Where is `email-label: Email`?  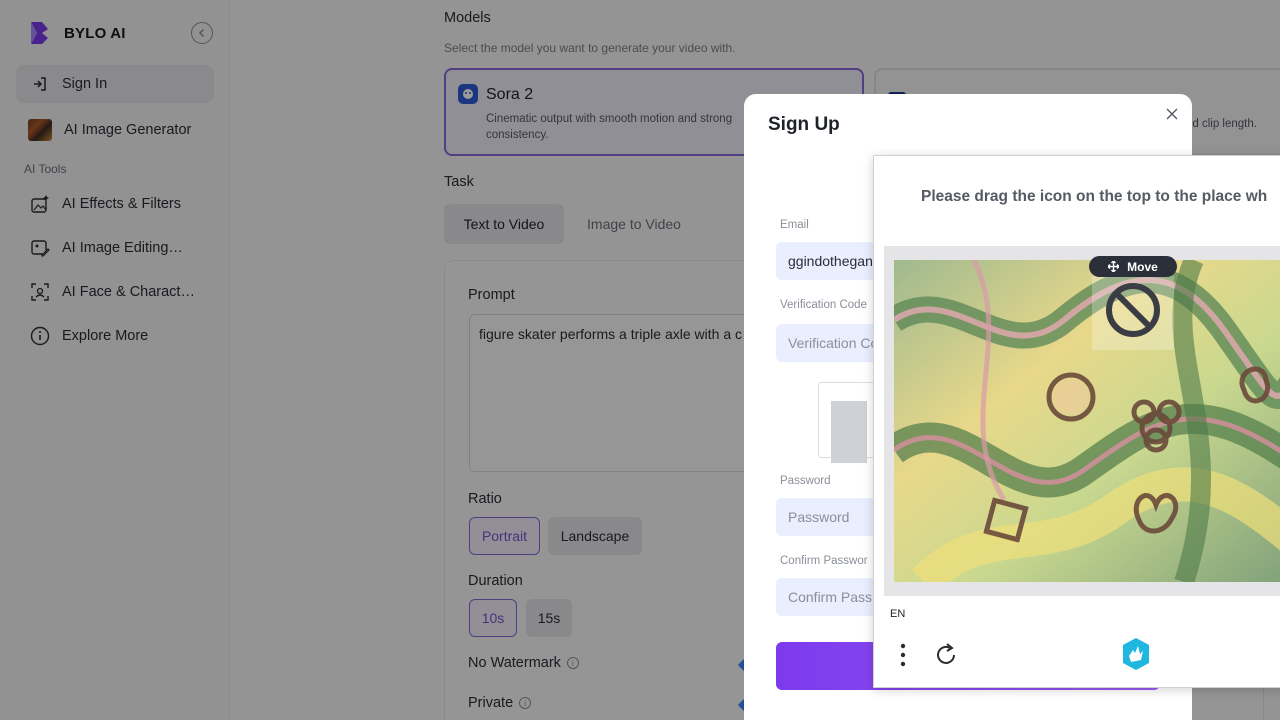
email-label: Email is located at coordinates (794, 225).